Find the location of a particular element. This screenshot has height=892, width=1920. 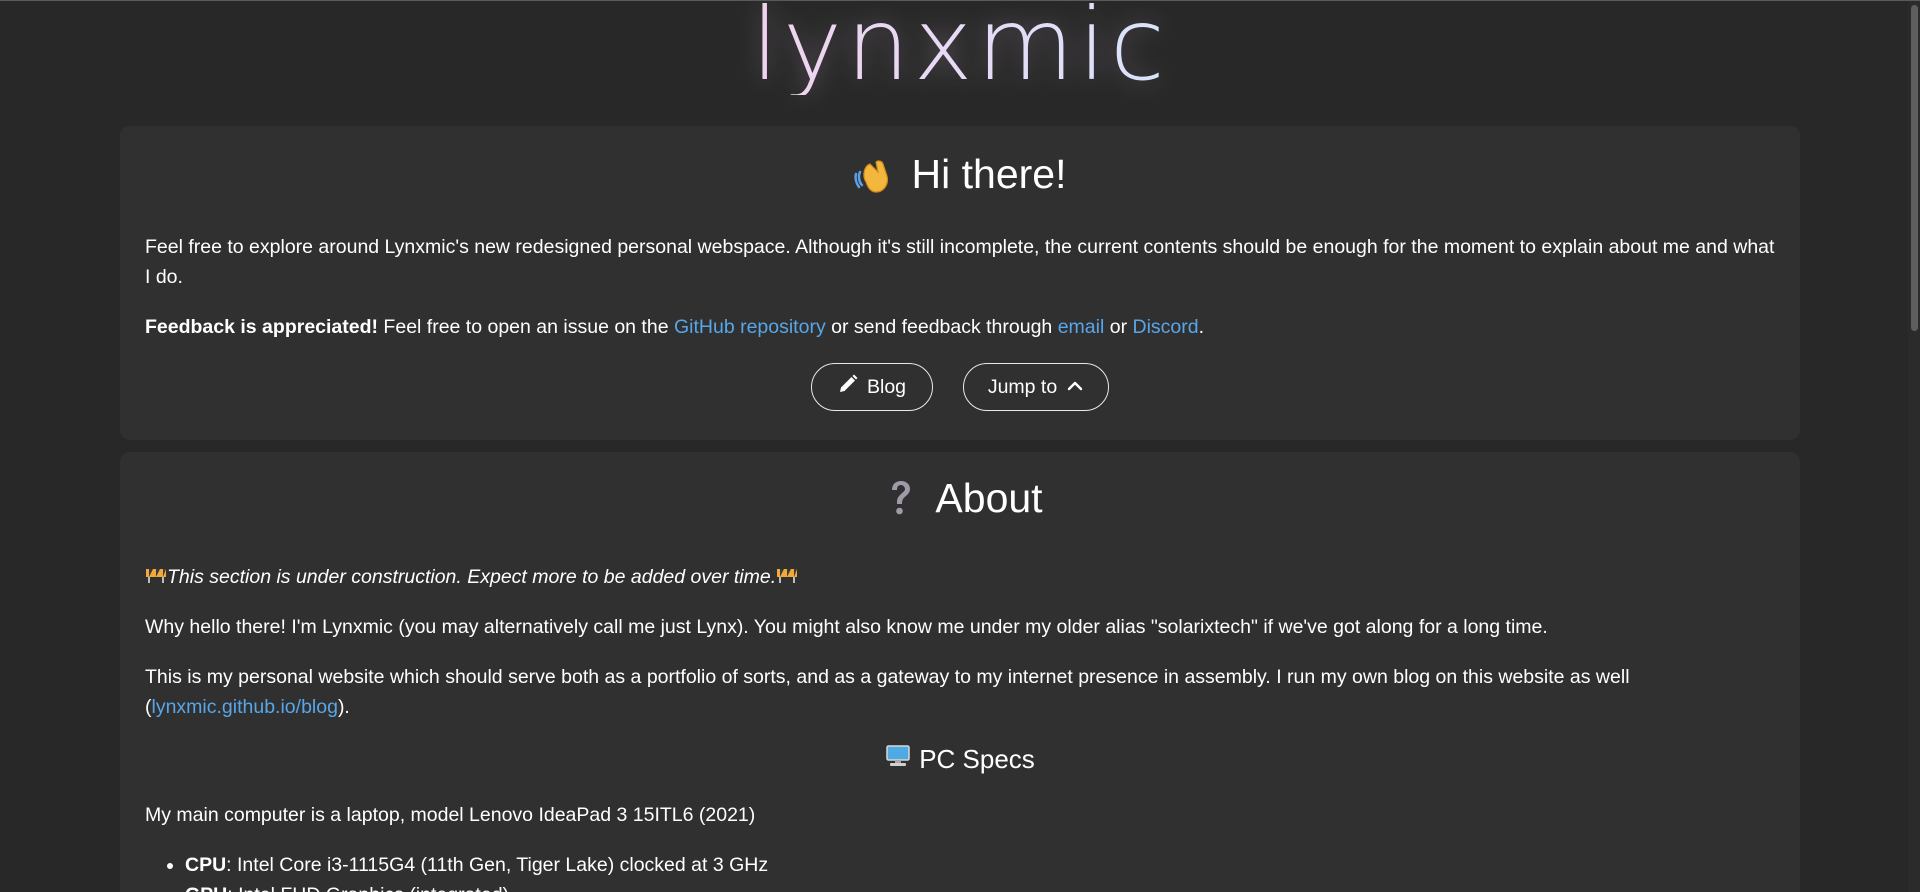

scrollbar-thumb is located at coordinates (1914, 168).